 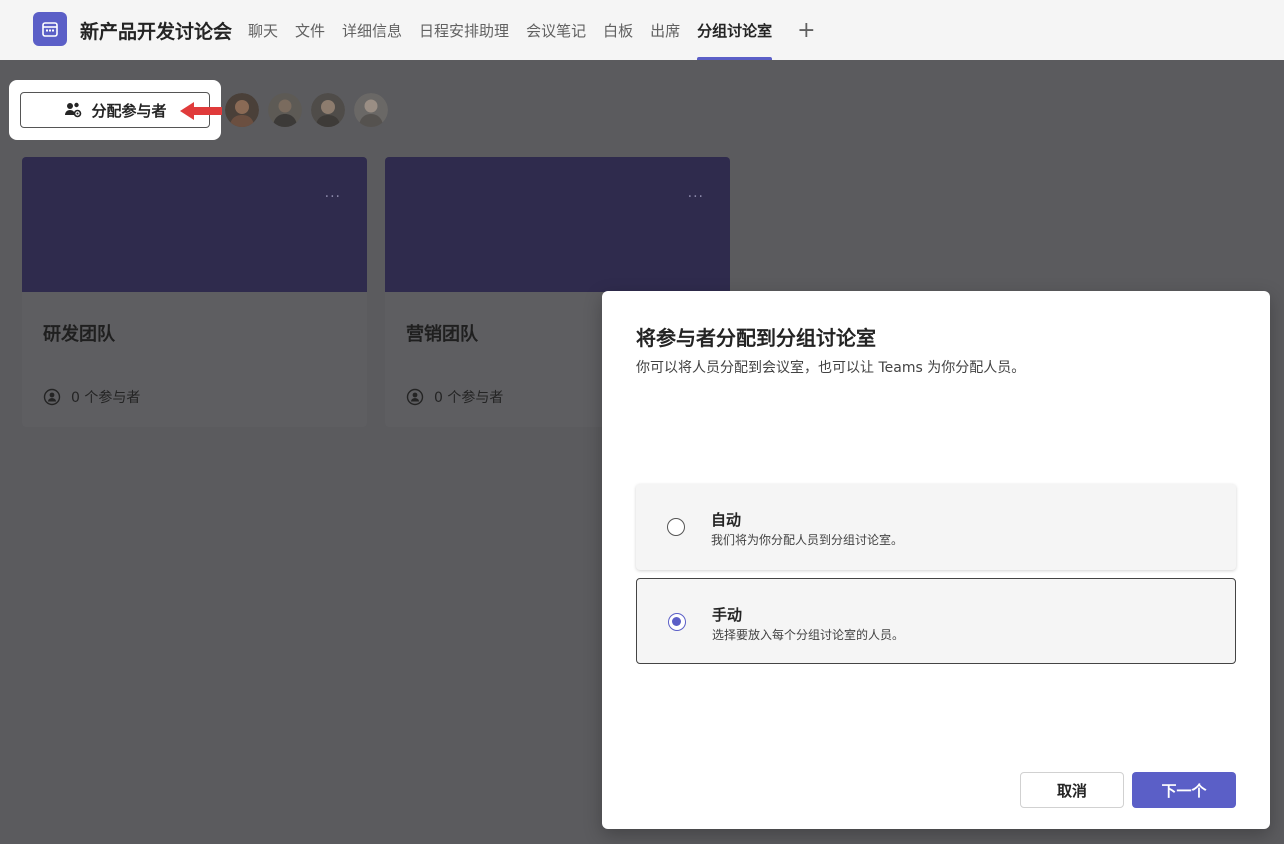 What do you see at coordinates (808, 635) in the screenshot?
I see `option-description: 选择要放入每个分组讨论室的人员。` at bounding box center [808, 635].